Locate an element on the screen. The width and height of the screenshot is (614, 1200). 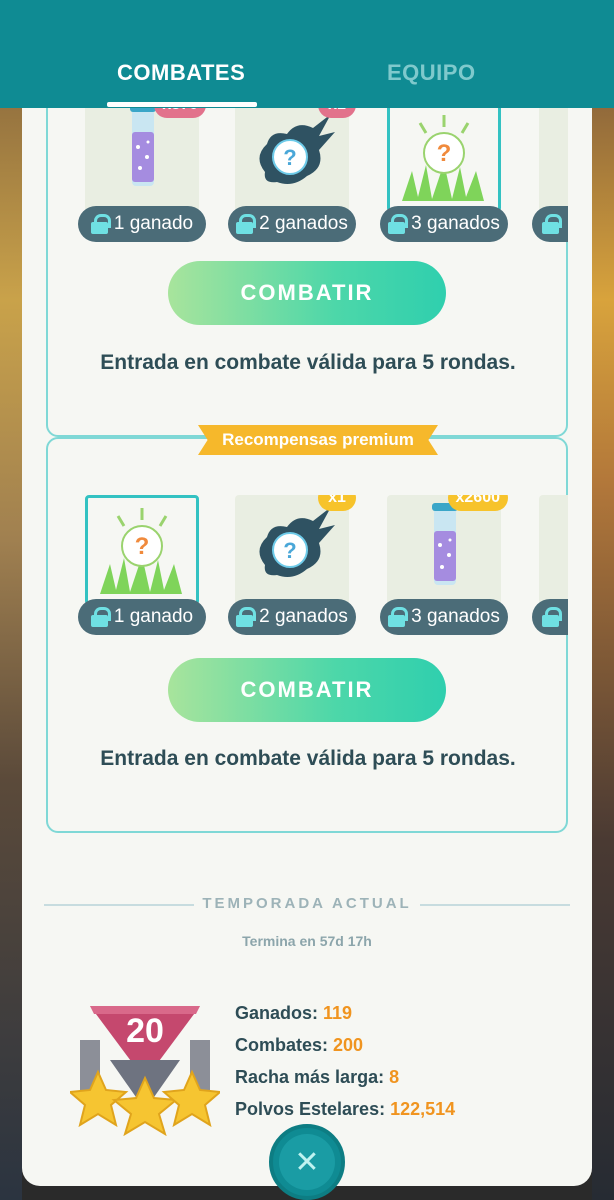
background-left is located at coordinates (11, 600).